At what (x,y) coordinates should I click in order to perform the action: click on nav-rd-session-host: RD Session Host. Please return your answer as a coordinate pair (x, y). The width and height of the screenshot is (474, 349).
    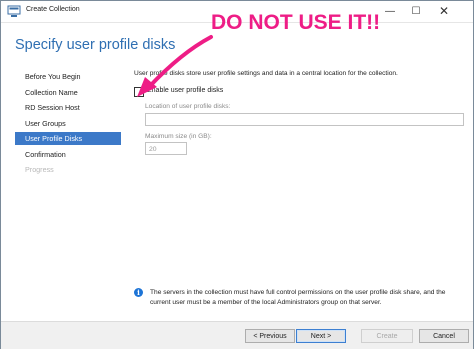
    Looking at the image, I should click on (68, 107).